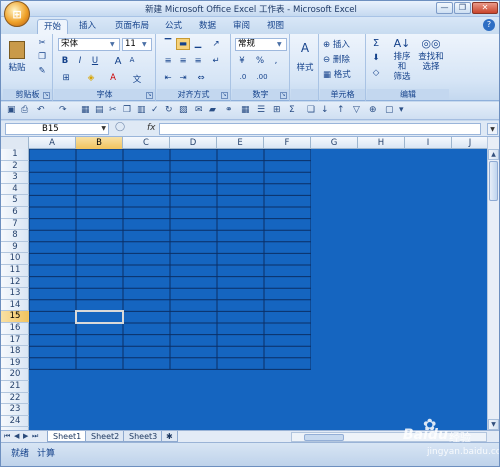 The image size is (500, 467). Describe the element at coordinates (168, 78) in the screenshot. I see `decrease-indent-icon: ⇤` at that location.